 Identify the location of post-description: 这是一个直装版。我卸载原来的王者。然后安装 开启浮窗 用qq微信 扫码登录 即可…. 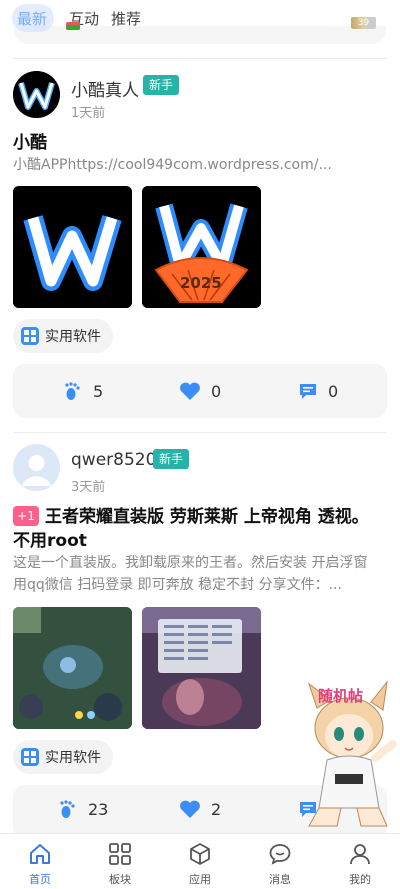
(199, 574).